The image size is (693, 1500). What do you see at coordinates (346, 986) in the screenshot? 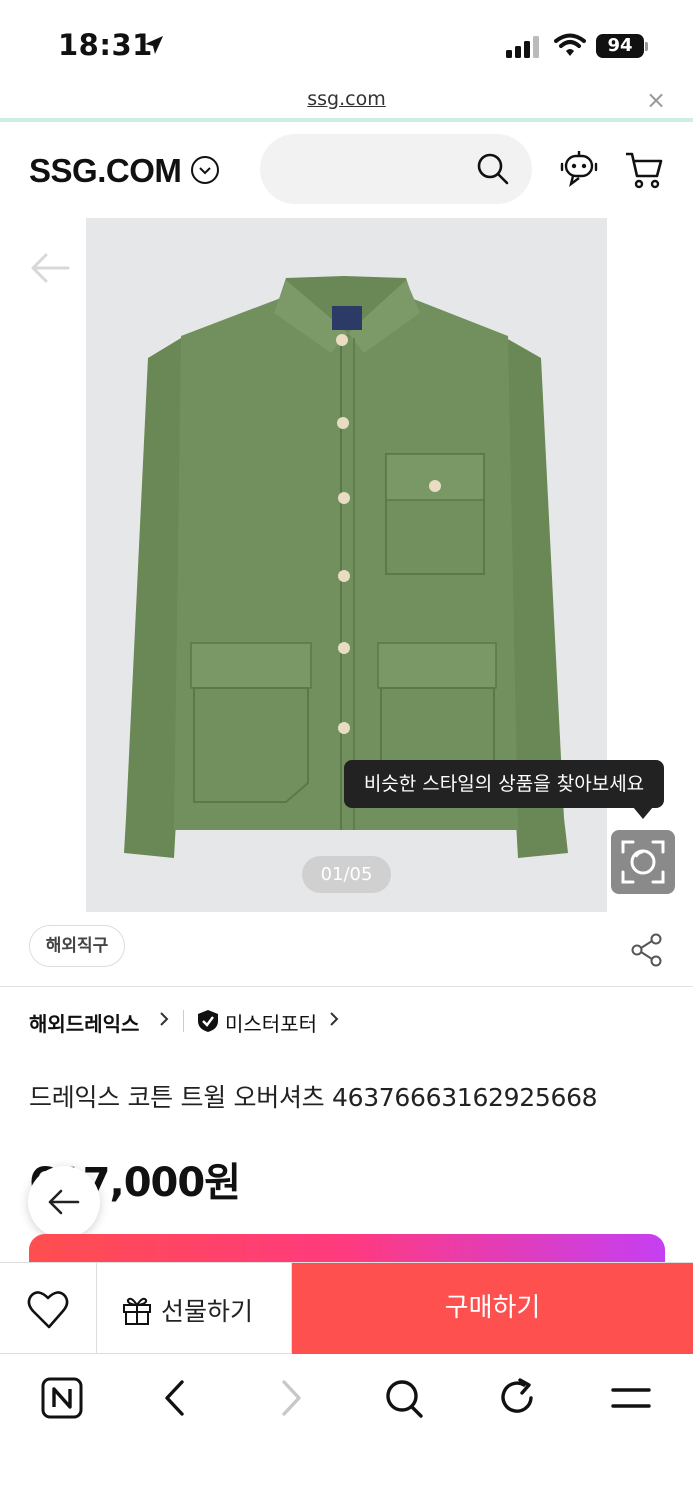
I see `section-divider` at bounding box center [346, 986].